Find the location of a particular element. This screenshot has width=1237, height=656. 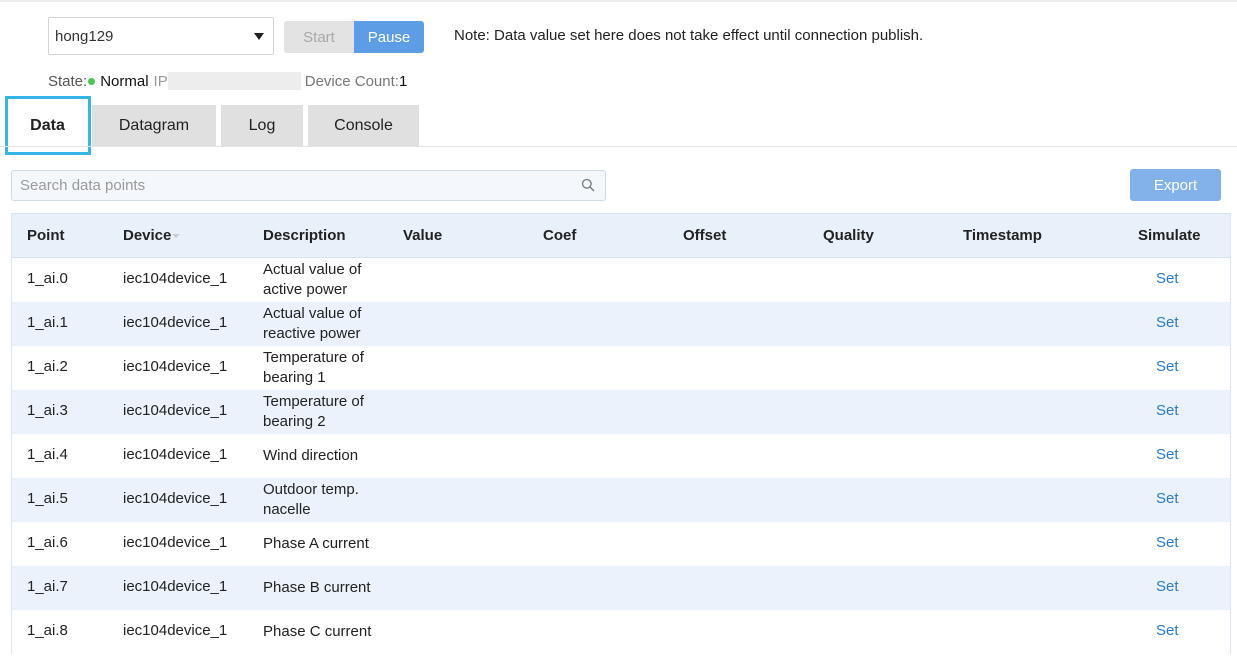

pause-button: Pause is located at coordinates (389, 37).